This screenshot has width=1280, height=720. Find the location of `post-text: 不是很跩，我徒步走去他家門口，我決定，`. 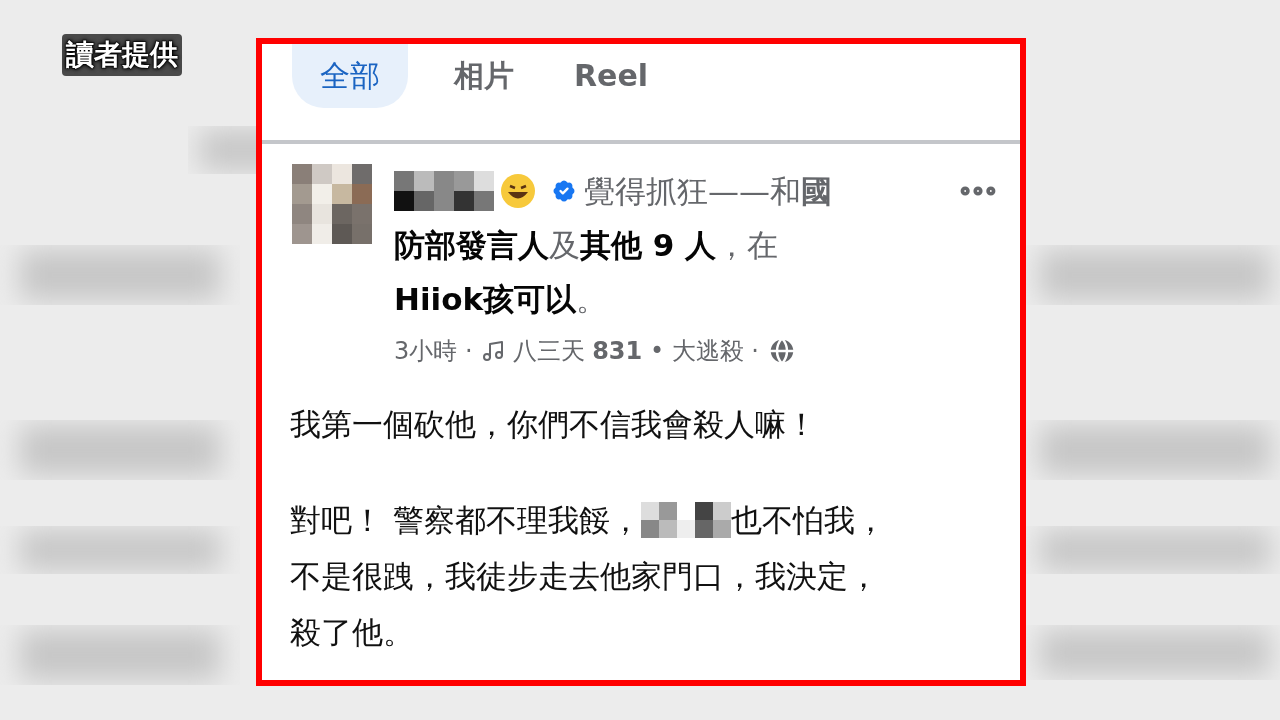

post-text: 不是很跩，我徒步走去他家門口，我決定， is located at coordinates (585, 576).